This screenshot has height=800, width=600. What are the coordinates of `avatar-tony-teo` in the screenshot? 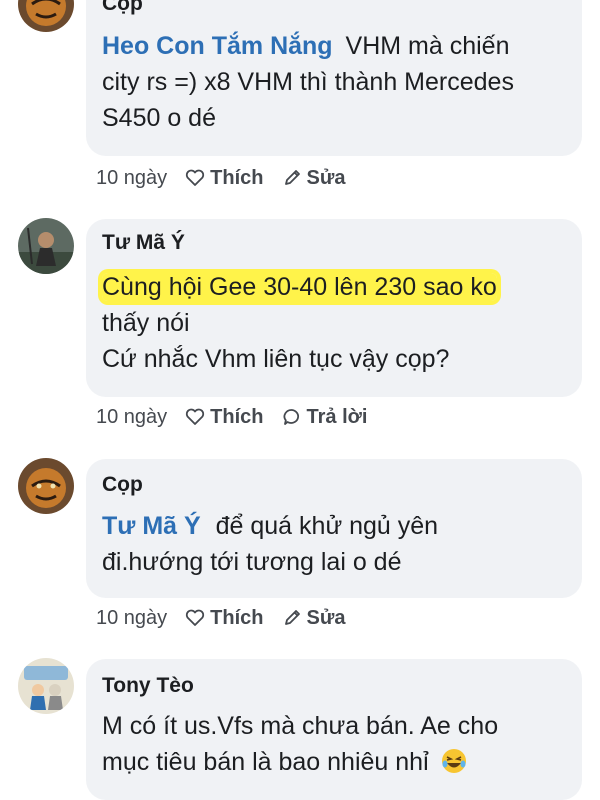 It's located at (46, 686).